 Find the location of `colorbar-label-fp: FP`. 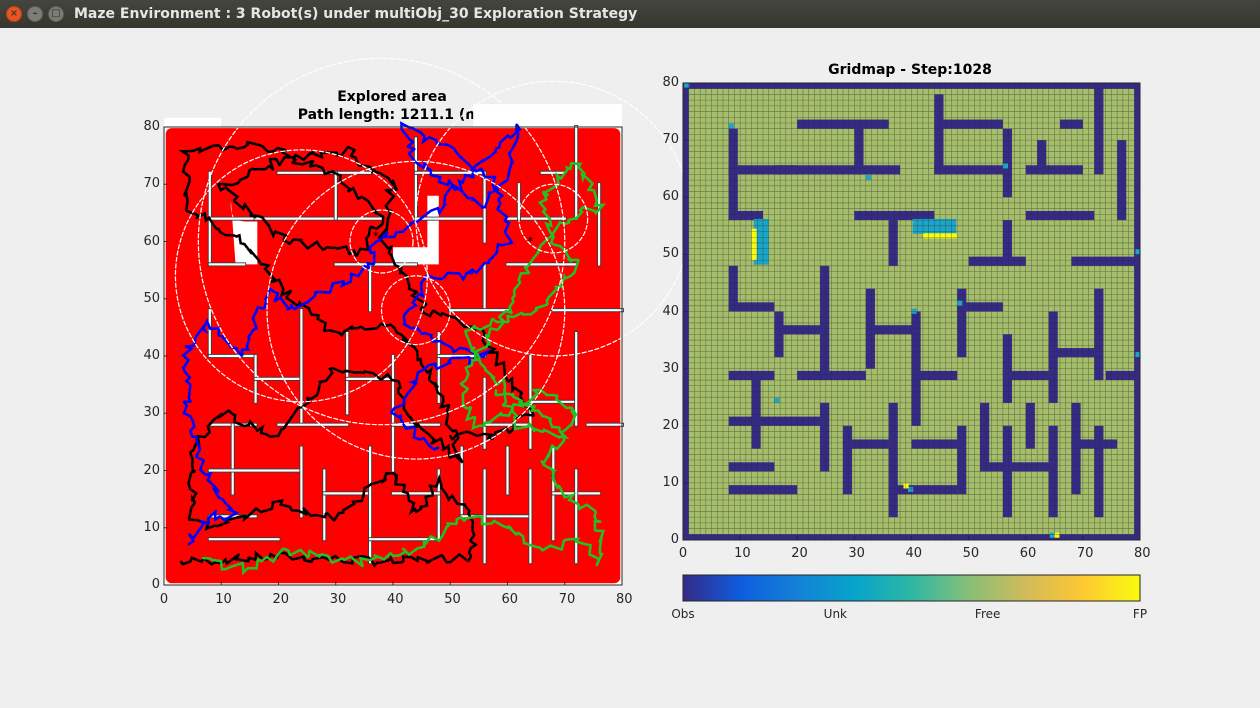

colorbar-label-fp: FP is located at coordinates (1140, 614).